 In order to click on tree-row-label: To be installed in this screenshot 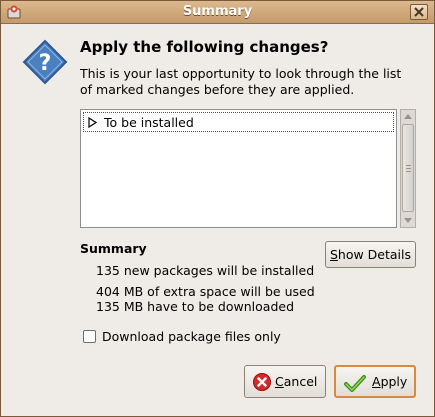, I will do `click(149, 122)`.